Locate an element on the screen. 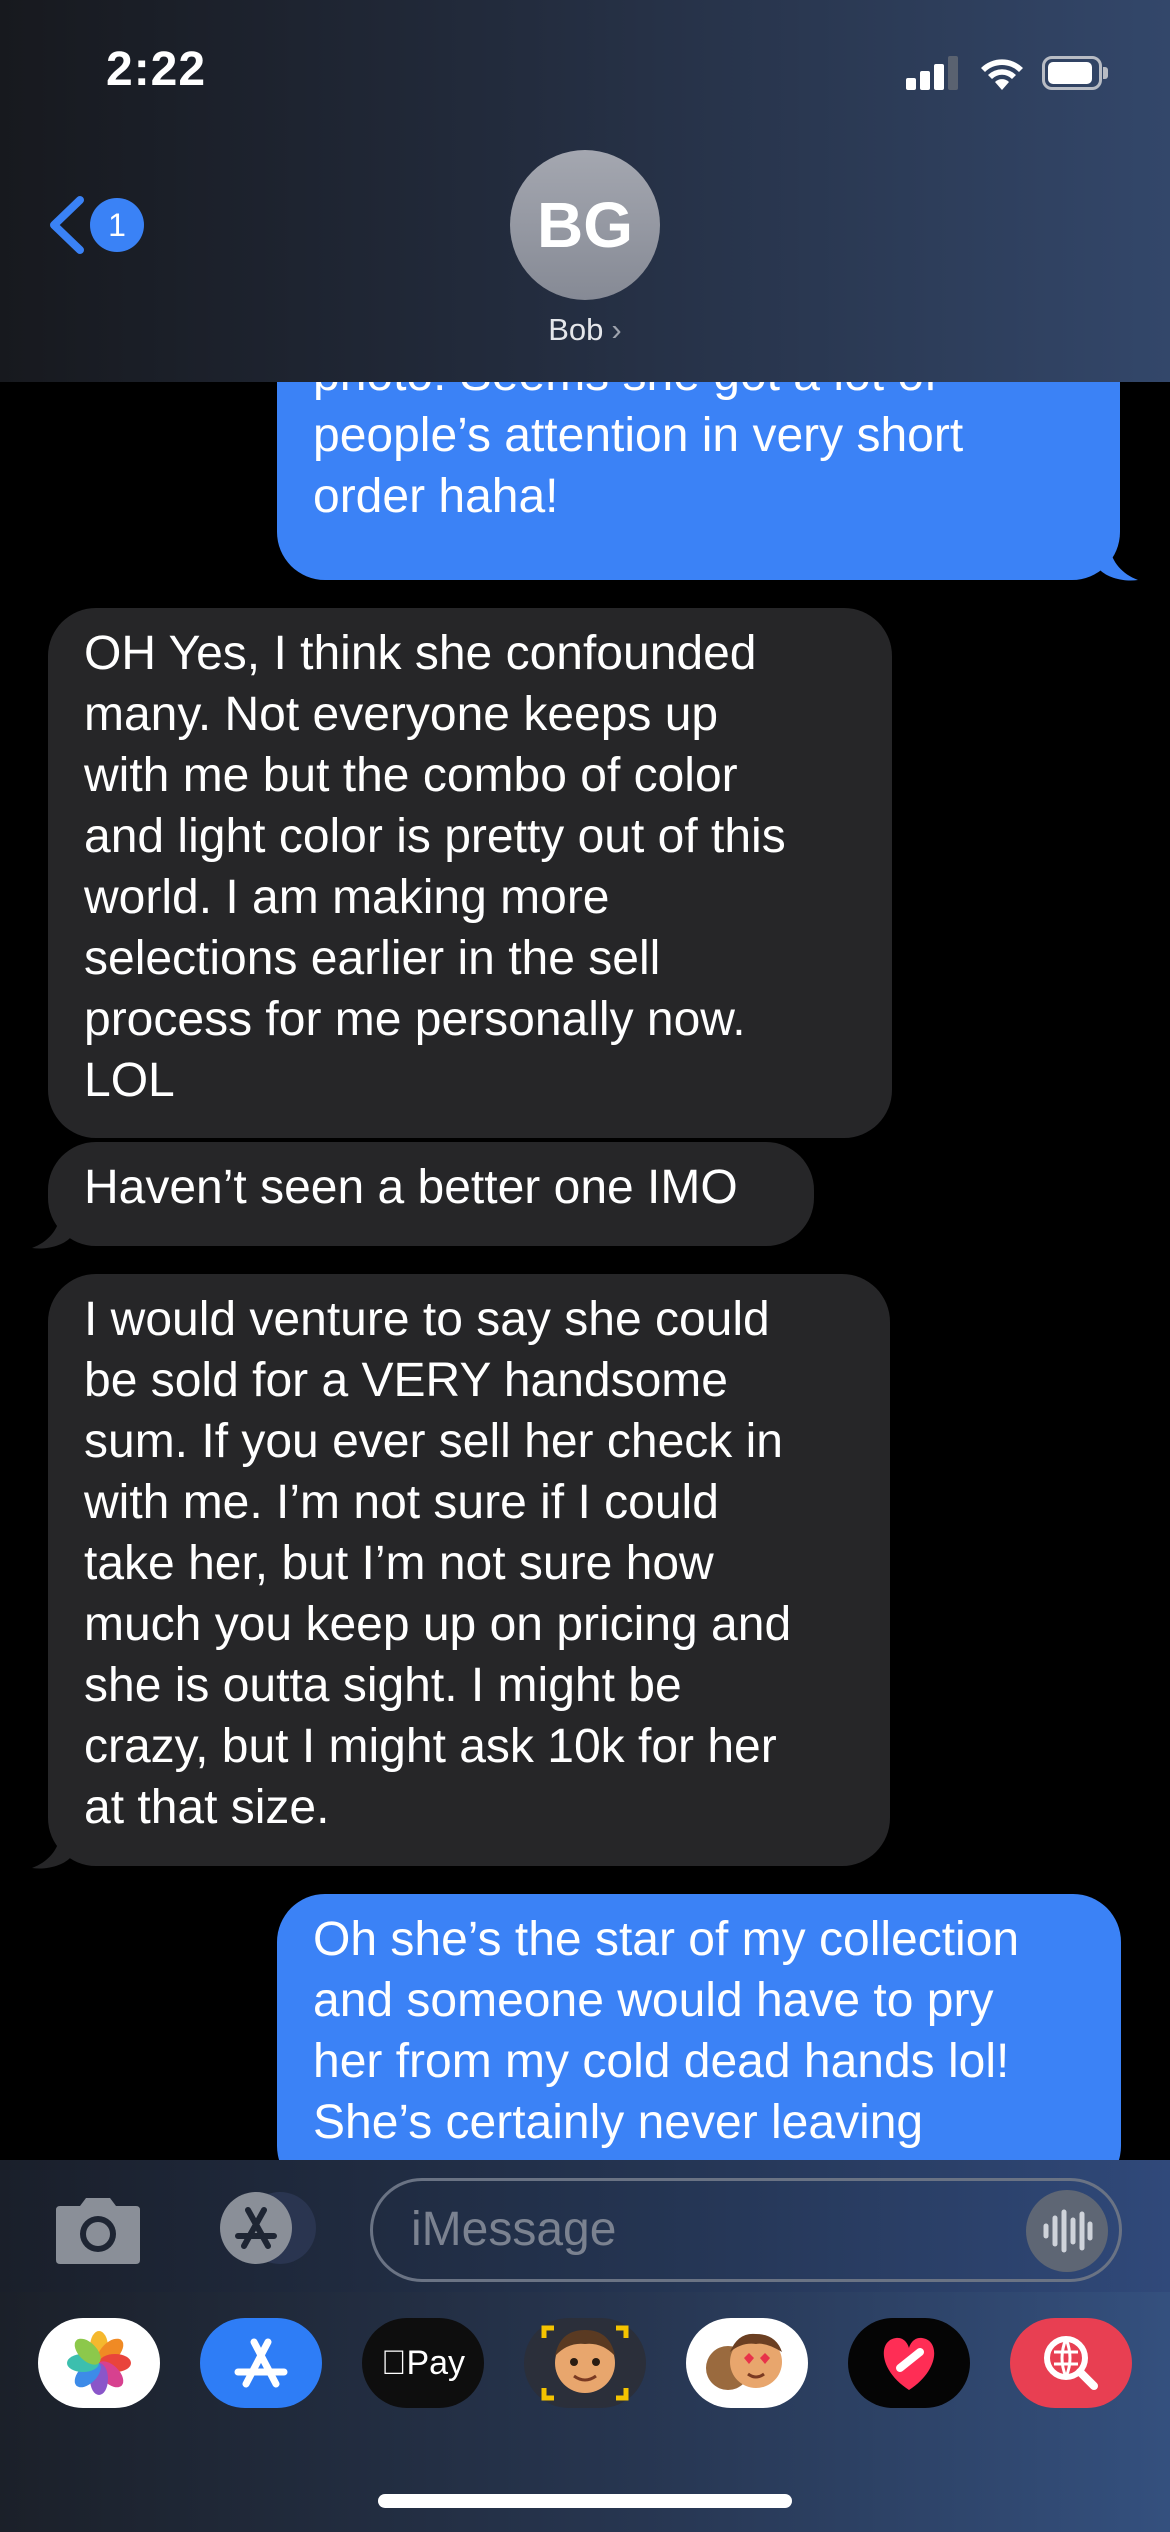  message-line: her from my cold dead hands lol! is located at coordinates (661, 2061).